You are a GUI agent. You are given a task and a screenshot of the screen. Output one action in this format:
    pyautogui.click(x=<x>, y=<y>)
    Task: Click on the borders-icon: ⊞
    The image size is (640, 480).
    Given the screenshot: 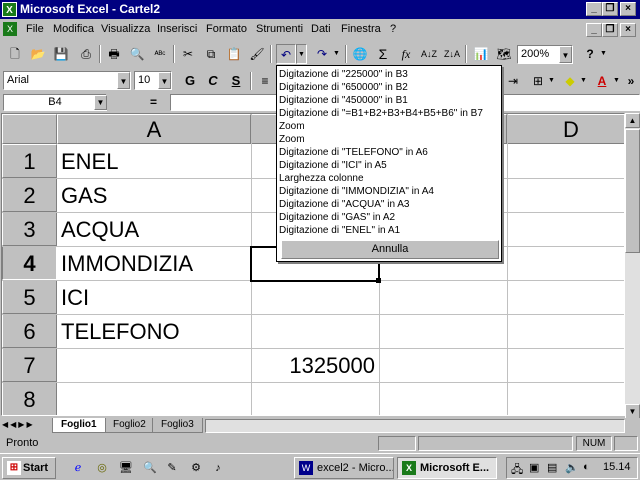 What is the action you would take?
    pyautogui.click(x=538, y=81)
    